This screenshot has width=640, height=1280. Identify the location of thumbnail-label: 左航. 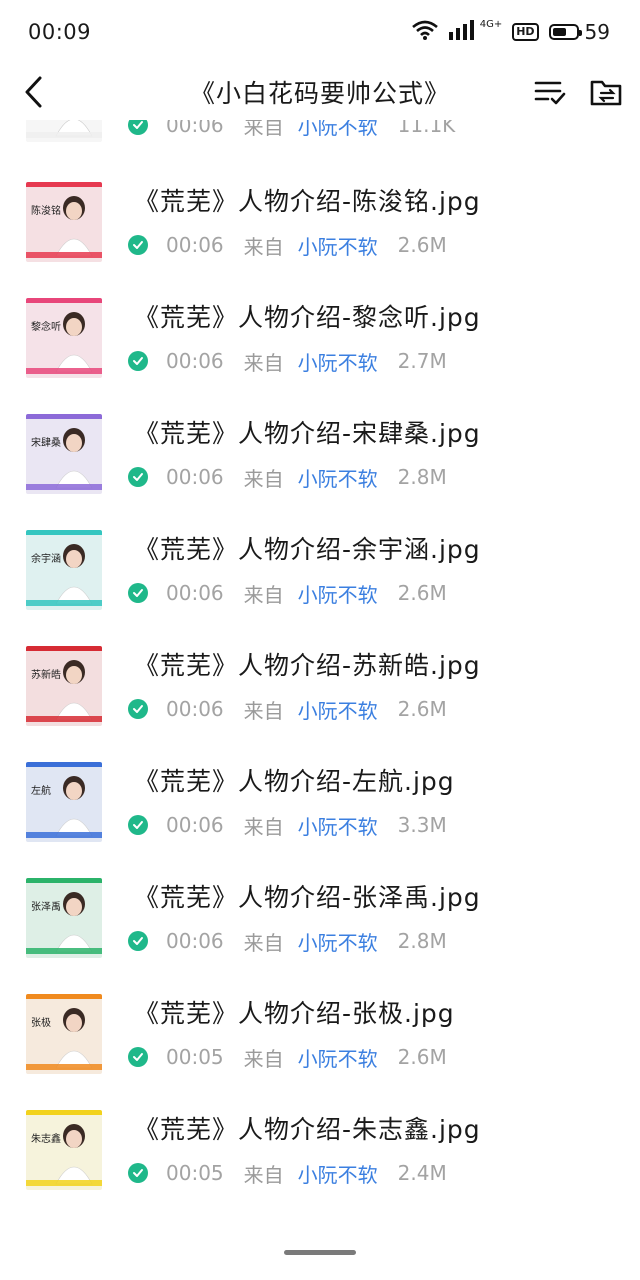
(41, 791).